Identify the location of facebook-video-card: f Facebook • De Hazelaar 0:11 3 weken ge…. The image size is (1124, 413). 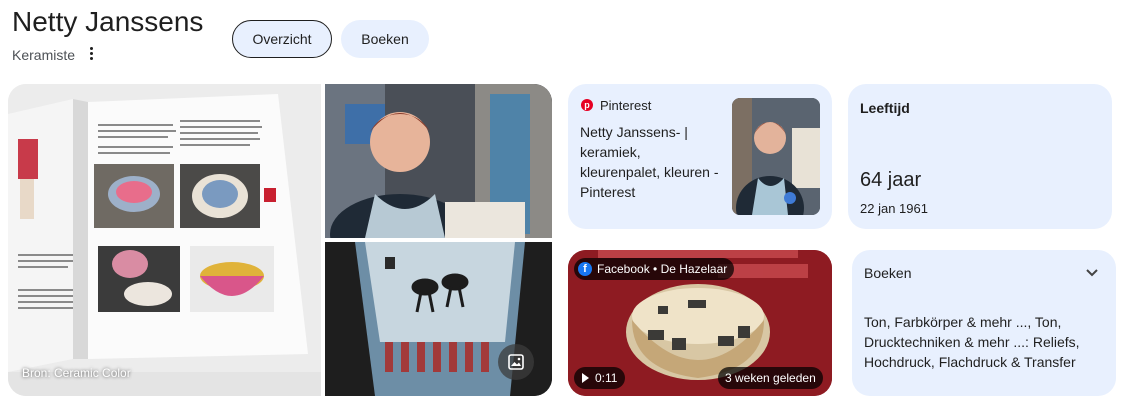
(700, 323).